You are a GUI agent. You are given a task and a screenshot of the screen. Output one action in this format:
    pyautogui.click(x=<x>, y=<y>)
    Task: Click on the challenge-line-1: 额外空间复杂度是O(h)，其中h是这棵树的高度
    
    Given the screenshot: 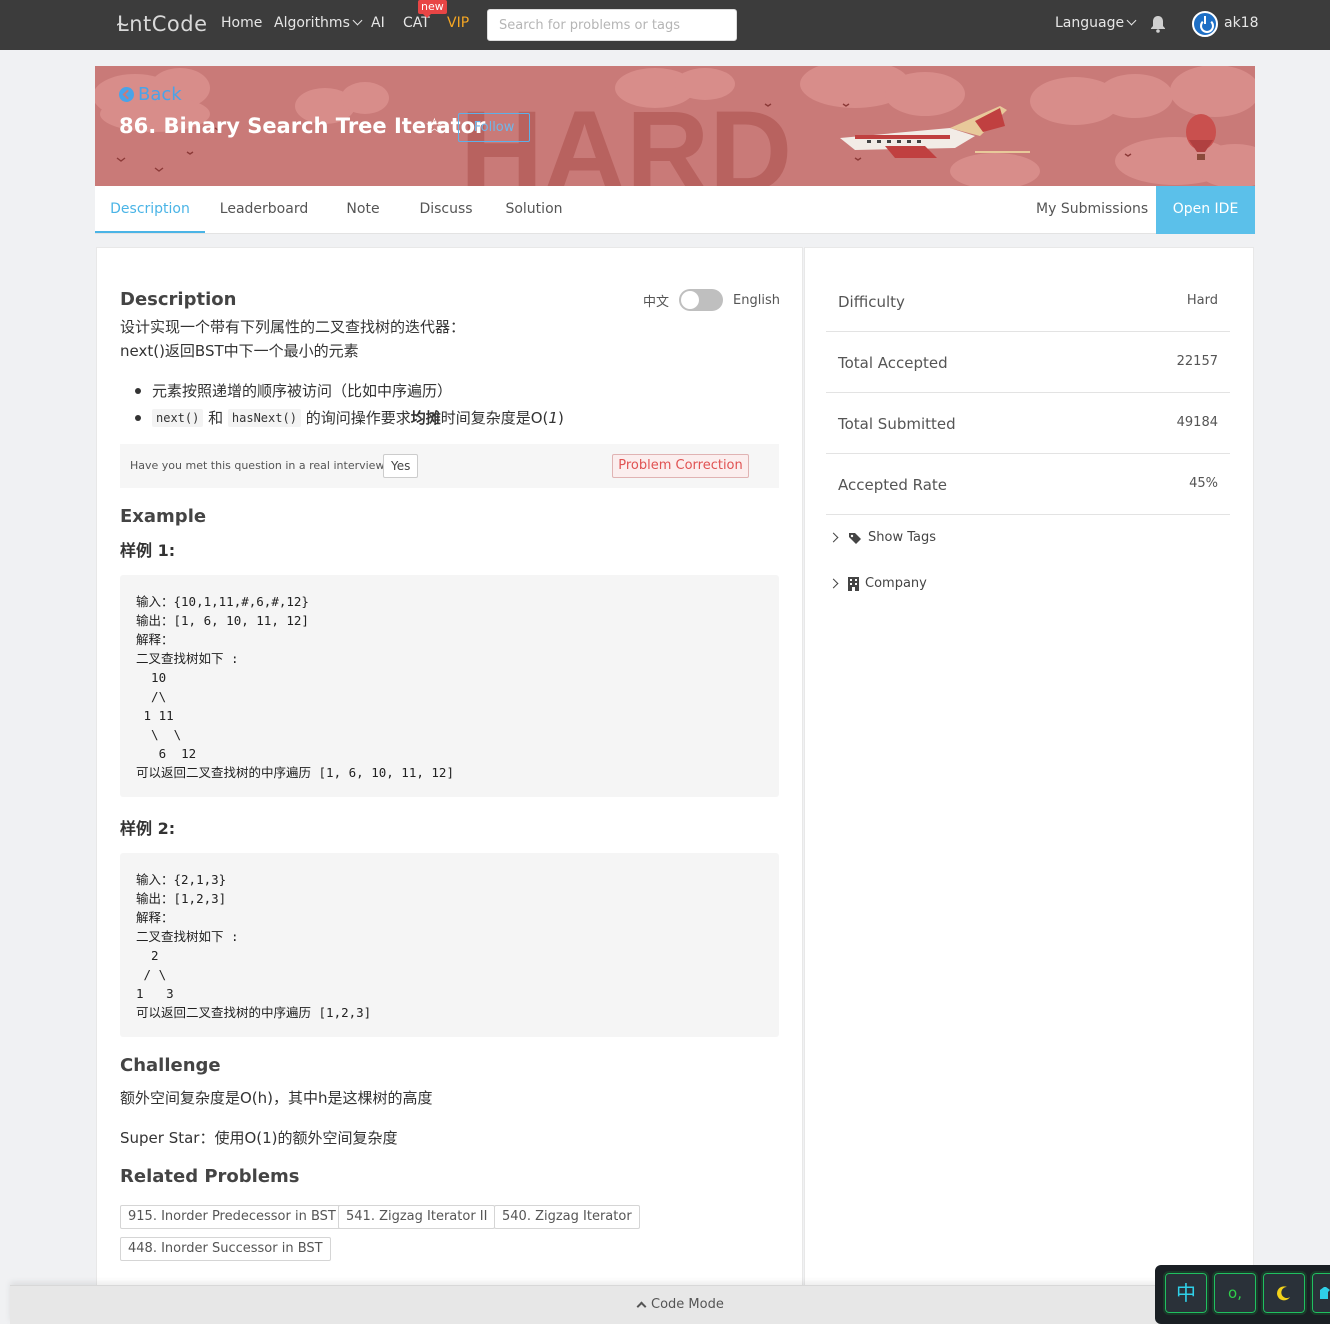 What is the action you would take?
    pyautogui.click(x=276, y=1098)
    